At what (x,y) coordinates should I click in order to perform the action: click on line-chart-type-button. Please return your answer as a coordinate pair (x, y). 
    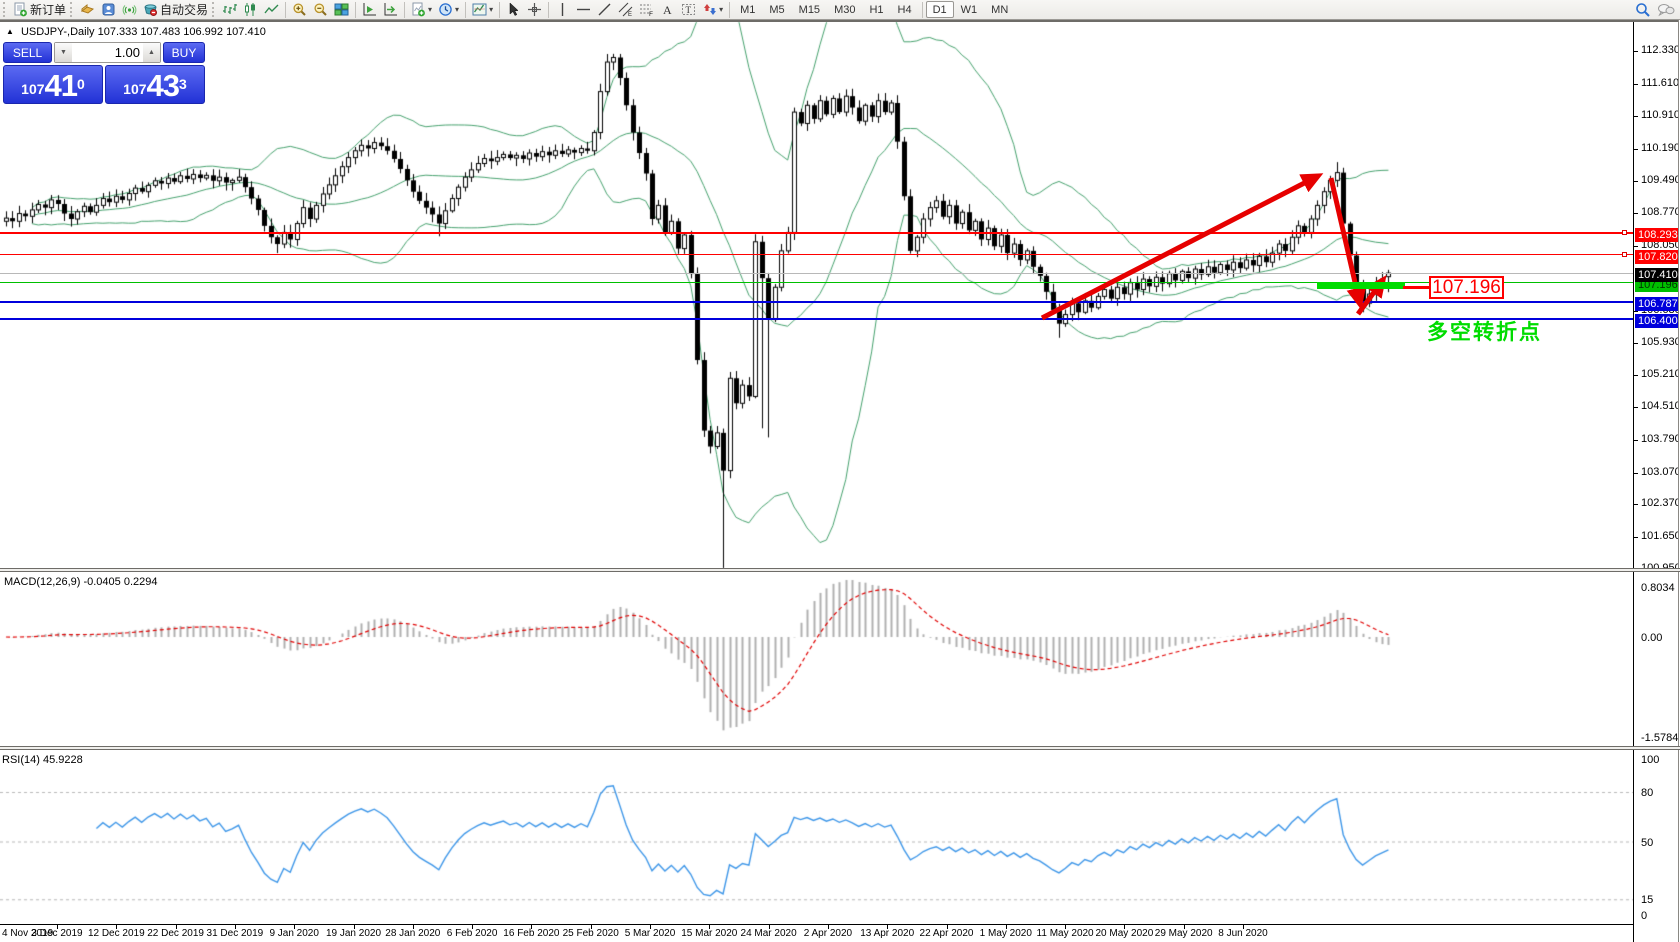
    Looking at the image, I should click on (271, 10).